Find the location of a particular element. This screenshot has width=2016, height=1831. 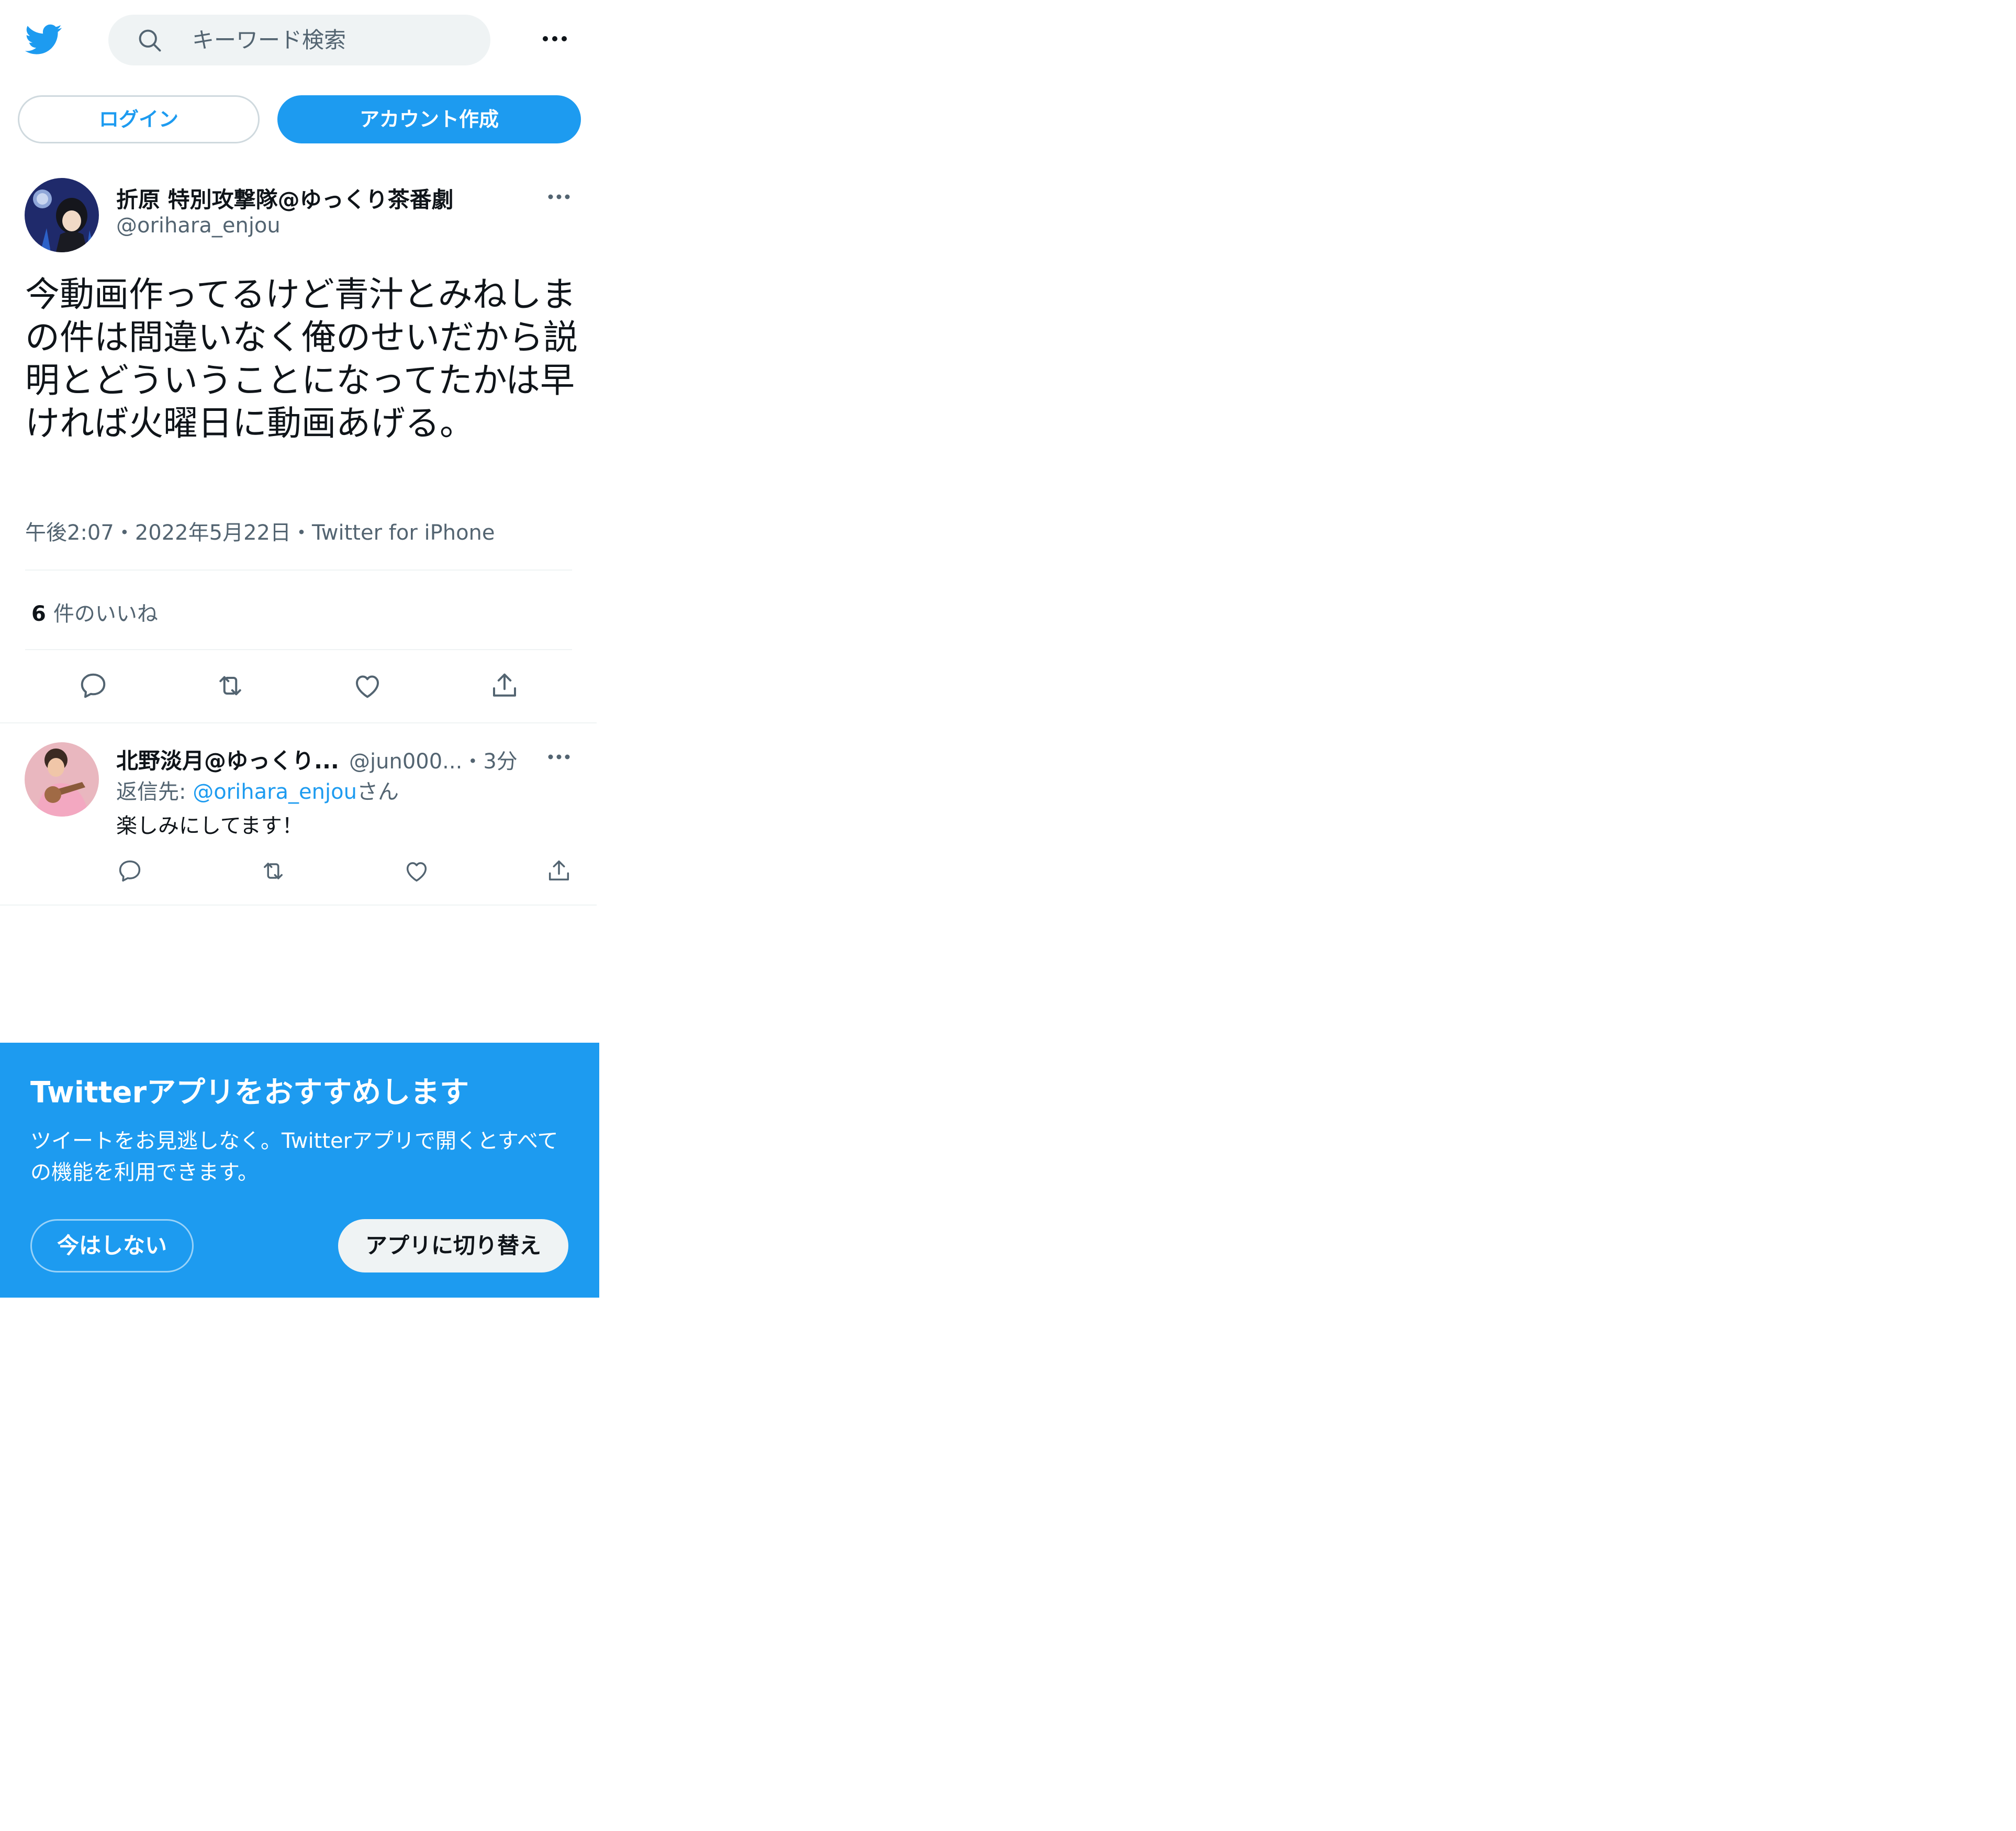

login-button: ログイン is located at coordinates (139, 119).